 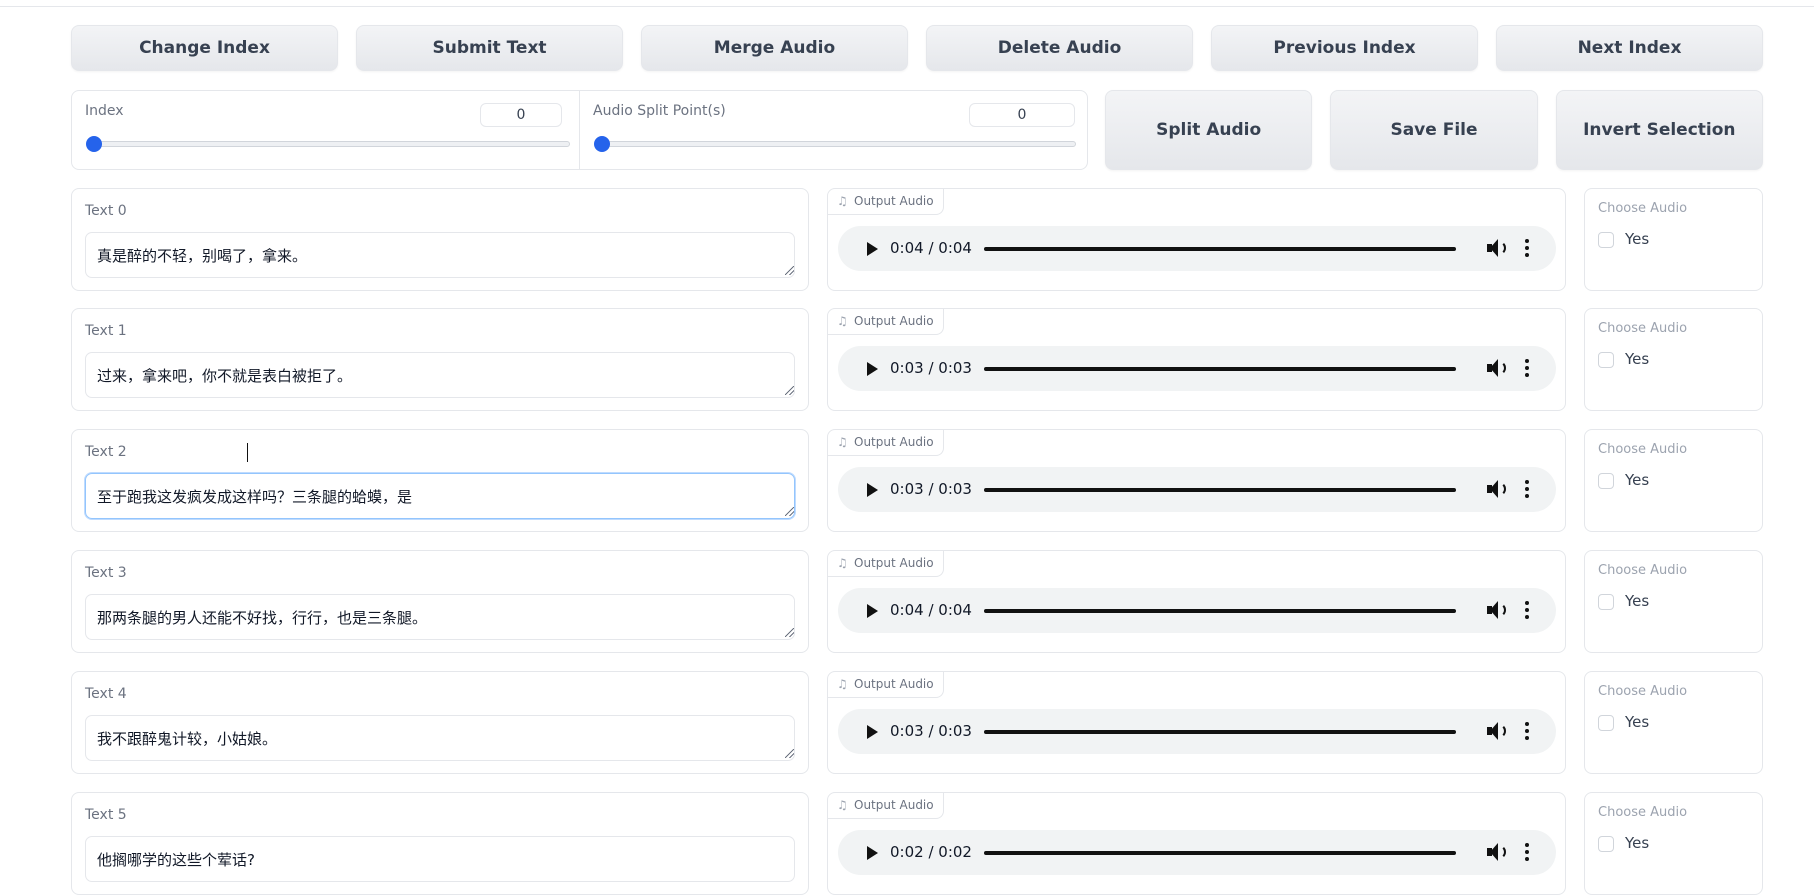 I want to click on action-buttons: Split Audio Save File Invert Selection, so click(x=1434, y=130).